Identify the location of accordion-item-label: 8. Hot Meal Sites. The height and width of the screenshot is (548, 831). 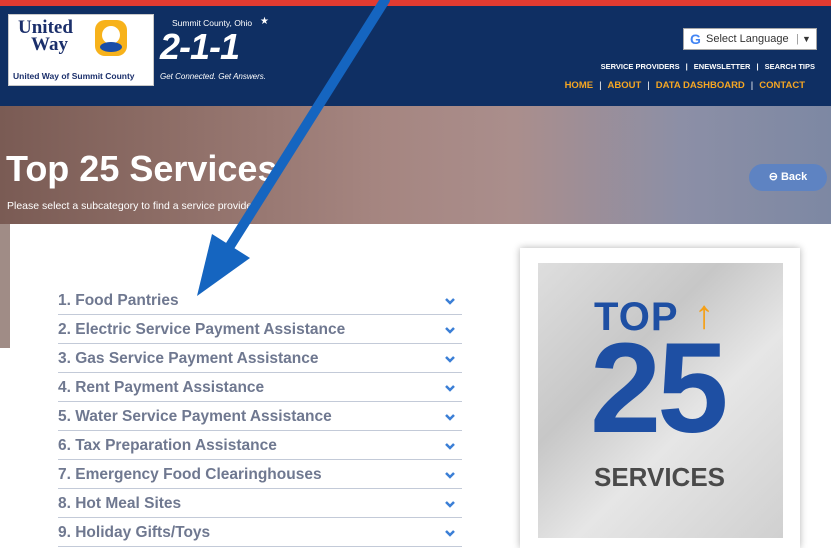
(120, 503).